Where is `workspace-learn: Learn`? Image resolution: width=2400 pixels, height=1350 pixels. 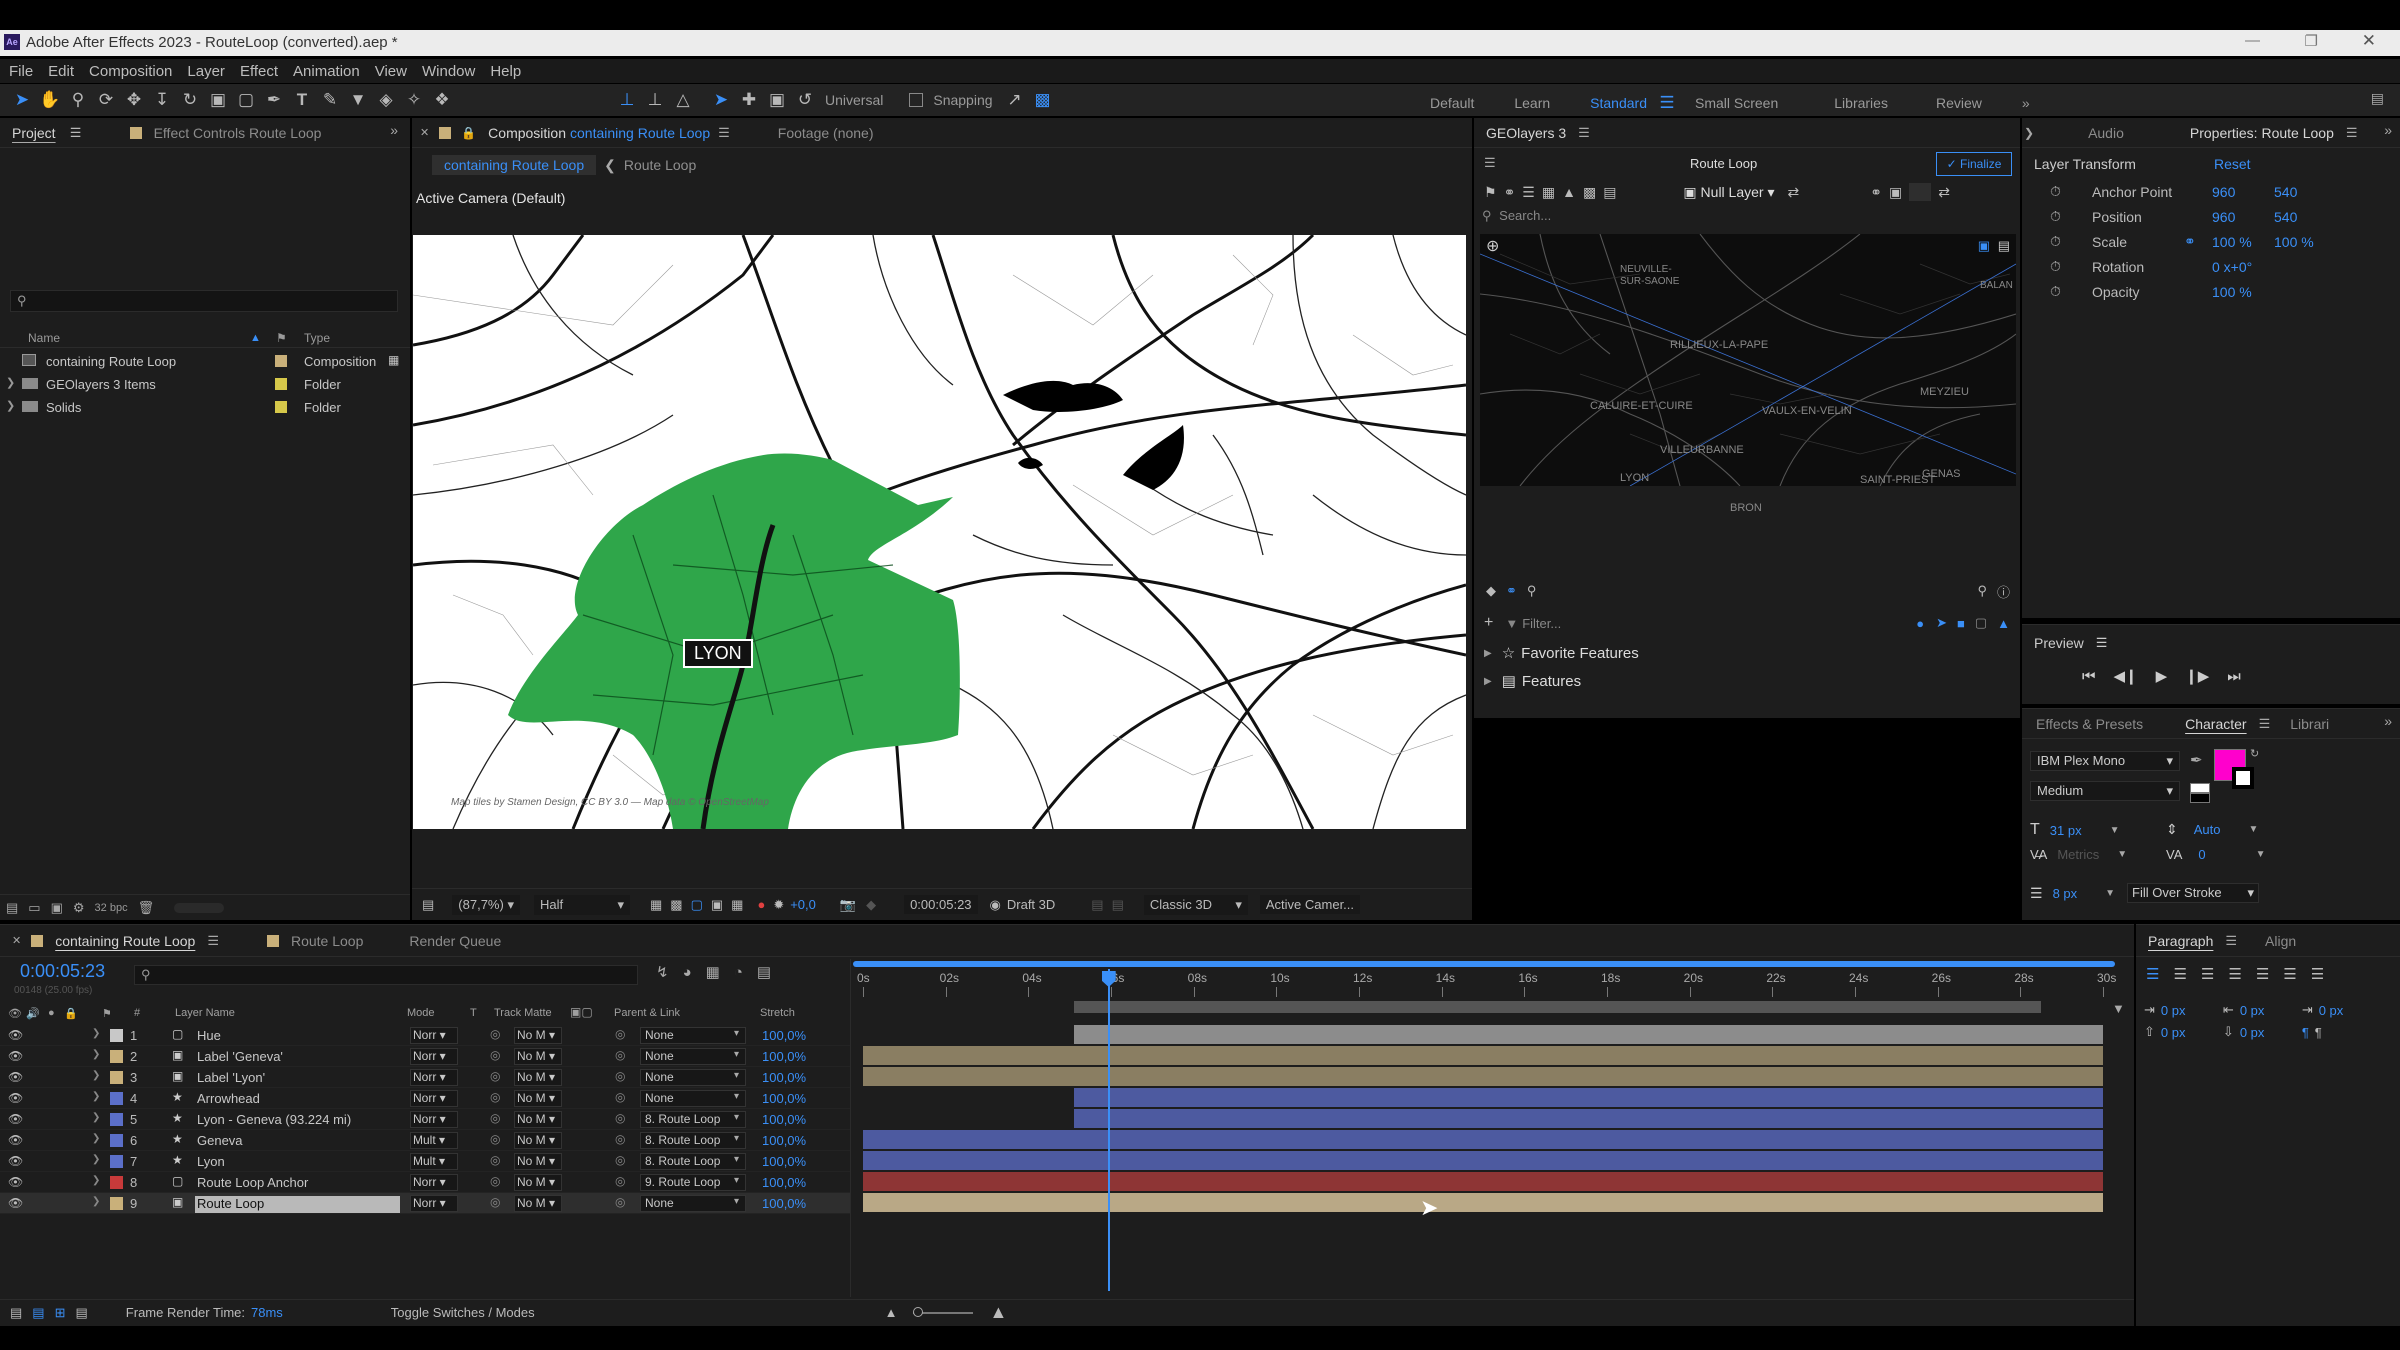 workspace-learn: Learn is located at coordinates (1532, 103).